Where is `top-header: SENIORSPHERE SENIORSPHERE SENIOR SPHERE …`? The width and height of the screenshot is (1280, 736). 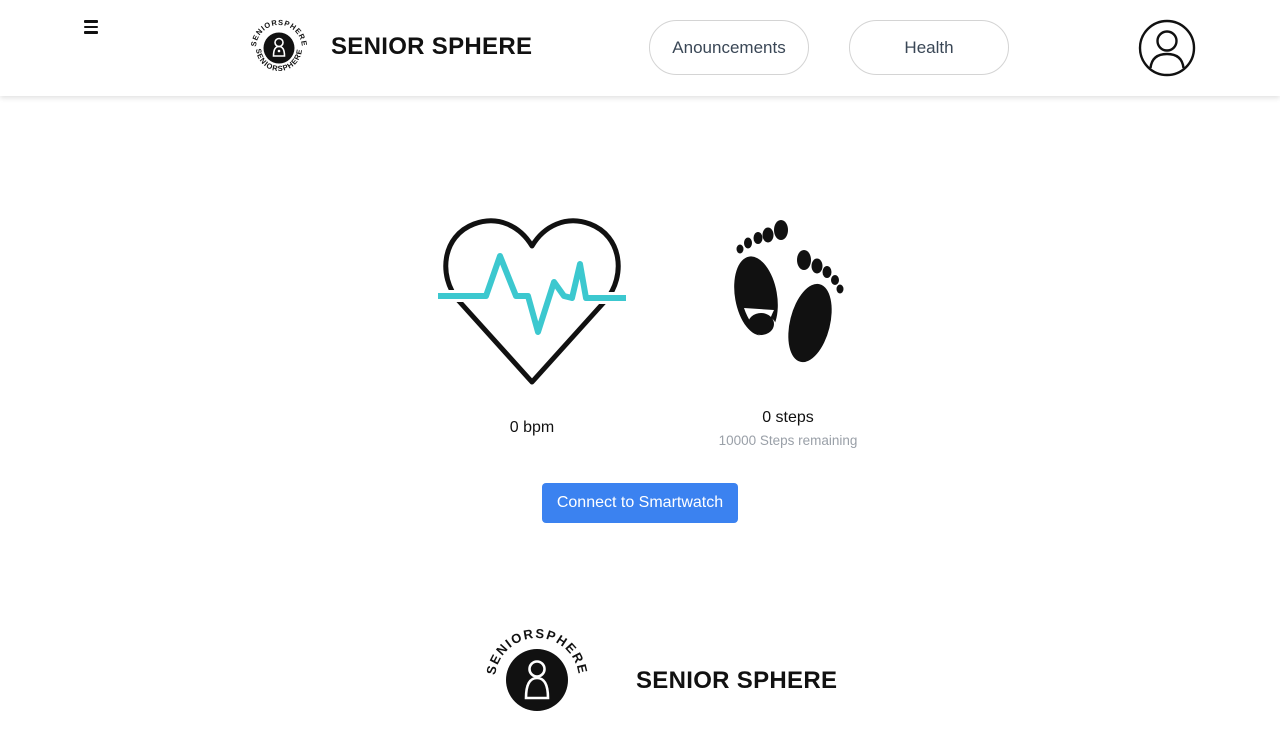 top-header: SENIORSPHERE SENIORSPHERE SENIOR SPHERE … is located at coordinates (640, 48).